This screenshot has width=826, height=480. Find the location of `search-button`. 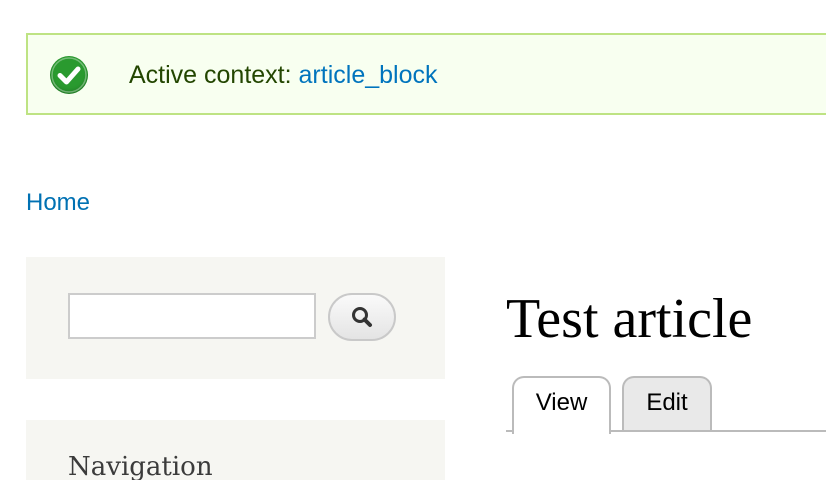

search-button is located at coordinates (362, 317).